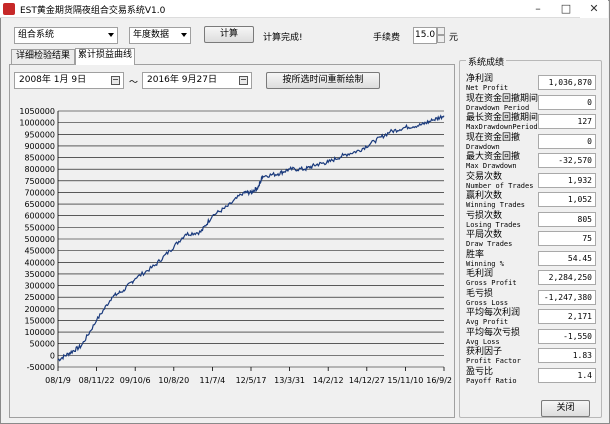 This screenshot has width=610, height=424. Describe the element at coordinates (502, 118) in the screenshot. I see `stat-label: 最长资金回撤期间` at that location.